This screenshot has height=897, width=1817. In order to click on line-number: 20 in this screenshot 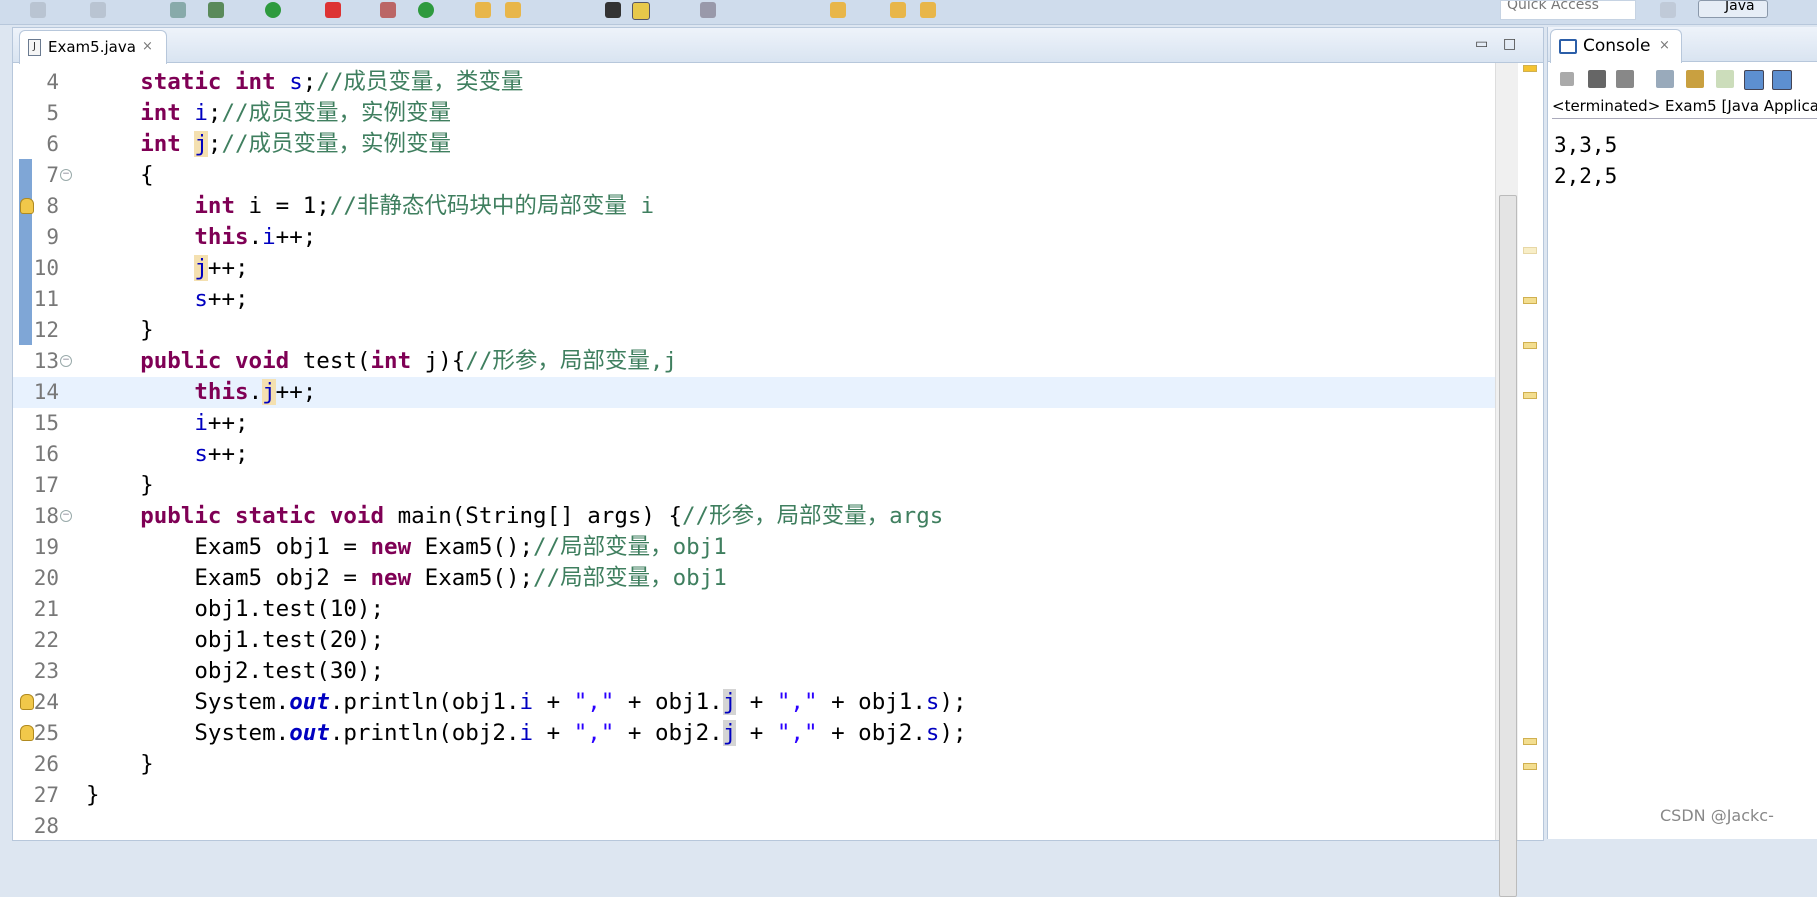, I will do `click(46, 578)`.